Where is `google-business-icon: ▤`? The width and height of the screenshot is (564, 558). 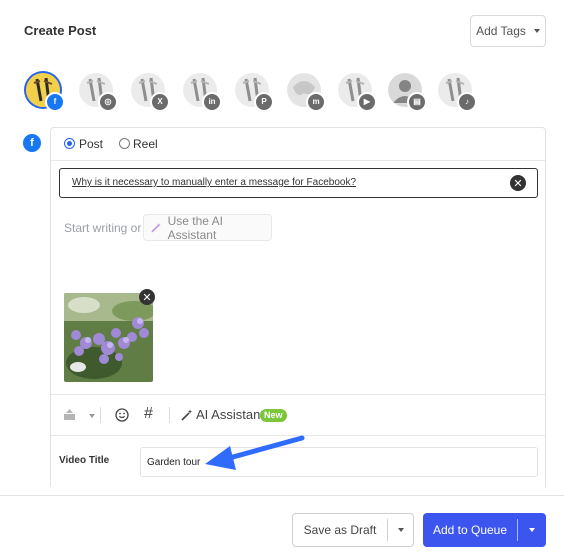 google-business-icon: ▤ is located at coordinates (417, 102).